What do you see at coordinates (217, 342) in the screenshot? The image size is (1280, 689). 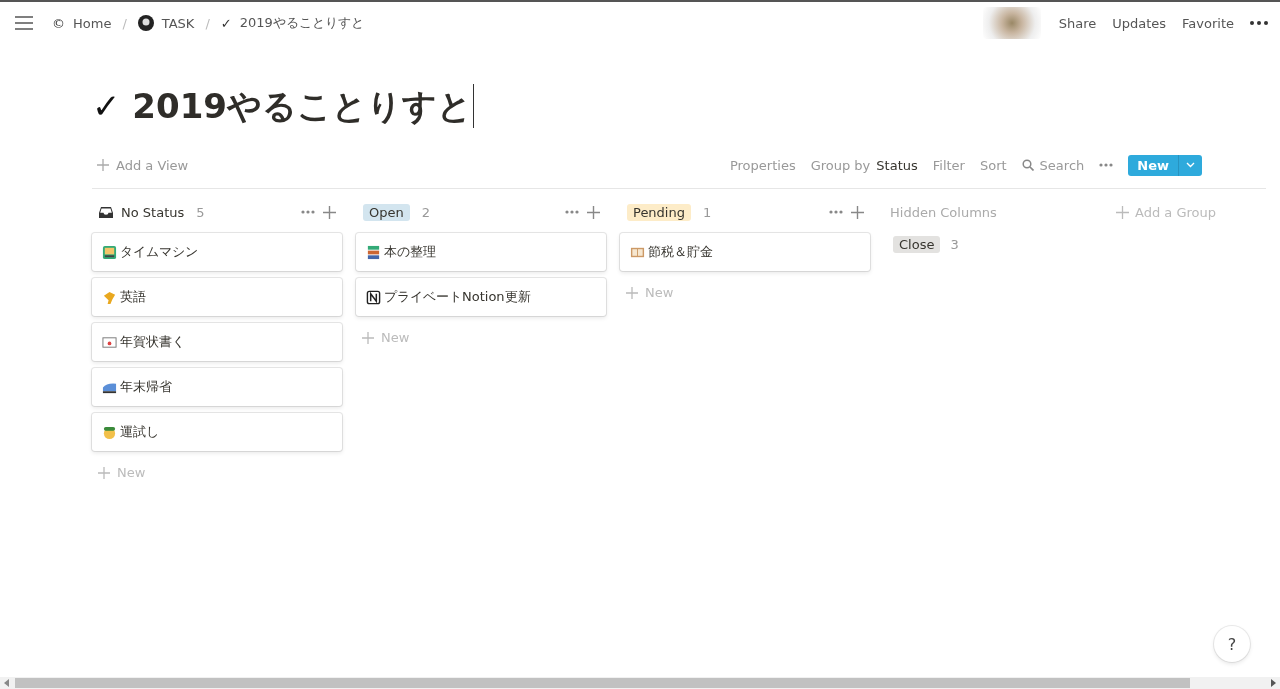 I see `task-card: 年賀状書く` at bounding box center [217, 342].